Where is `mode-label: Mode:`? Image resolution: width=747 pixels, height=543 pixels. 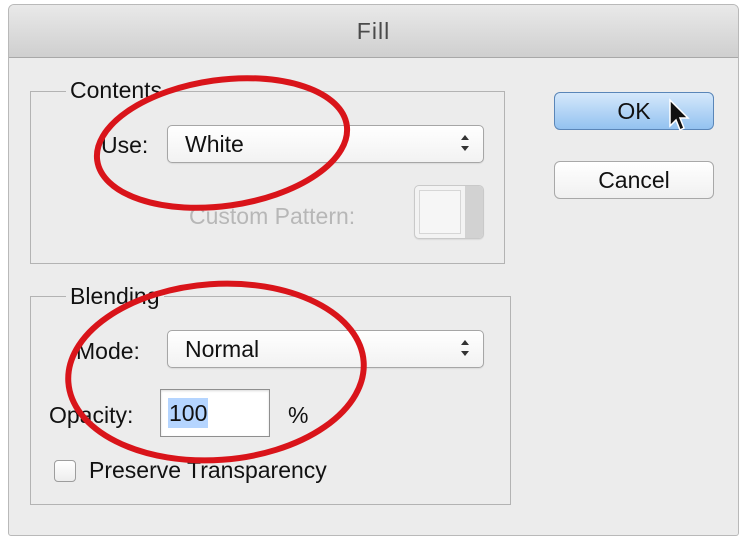 mode-label: Mode: is located at coordinates (108, 351).